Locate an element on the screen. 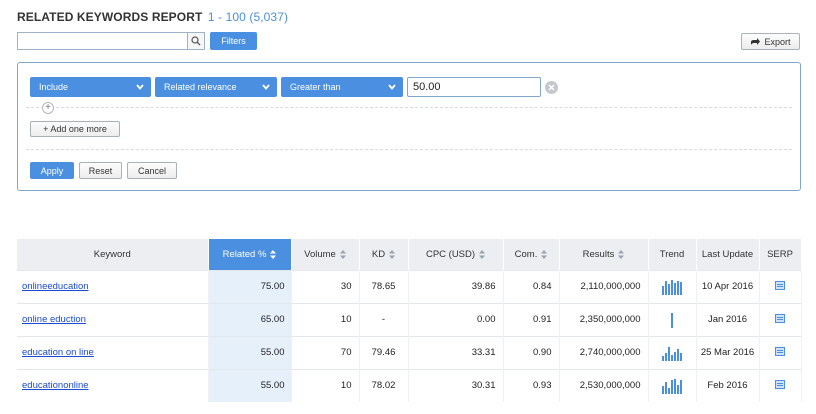 Image resolution: width=816 pixels, height=414 pixels. kd-cell: - is located at coordinates (384, 319).